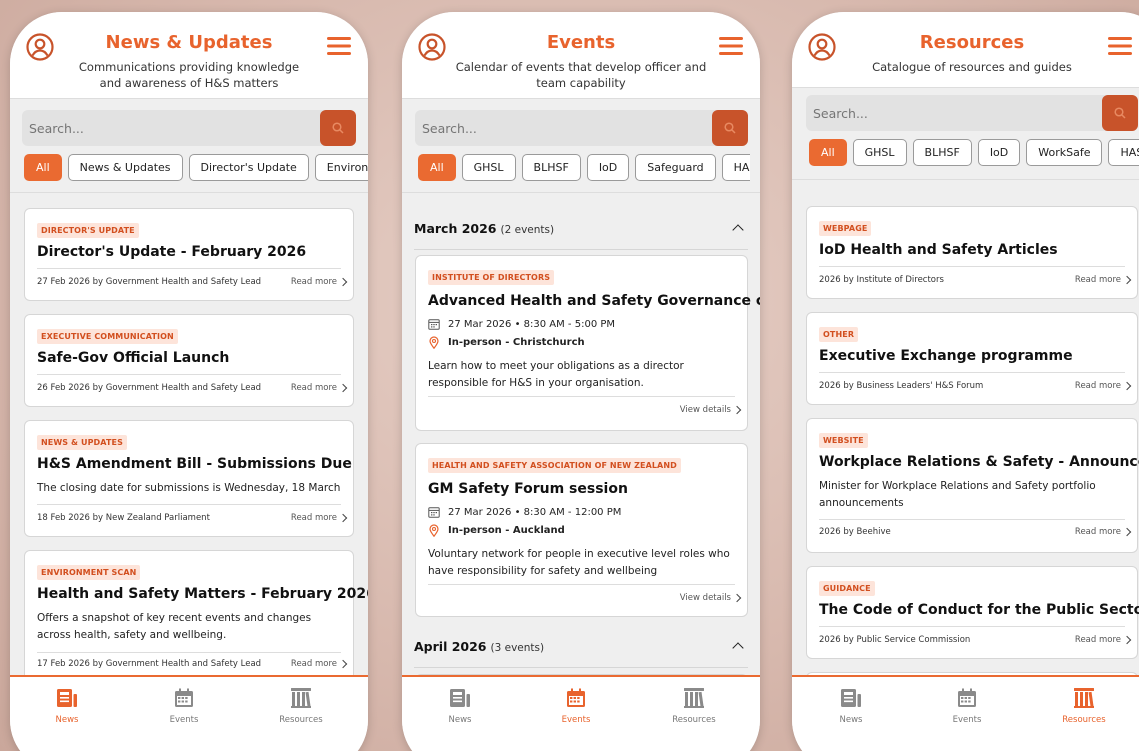  Describe the element at coordinates (528, 489) in the screenshot. I see `event-title: GM Safety Forum session` at that location.